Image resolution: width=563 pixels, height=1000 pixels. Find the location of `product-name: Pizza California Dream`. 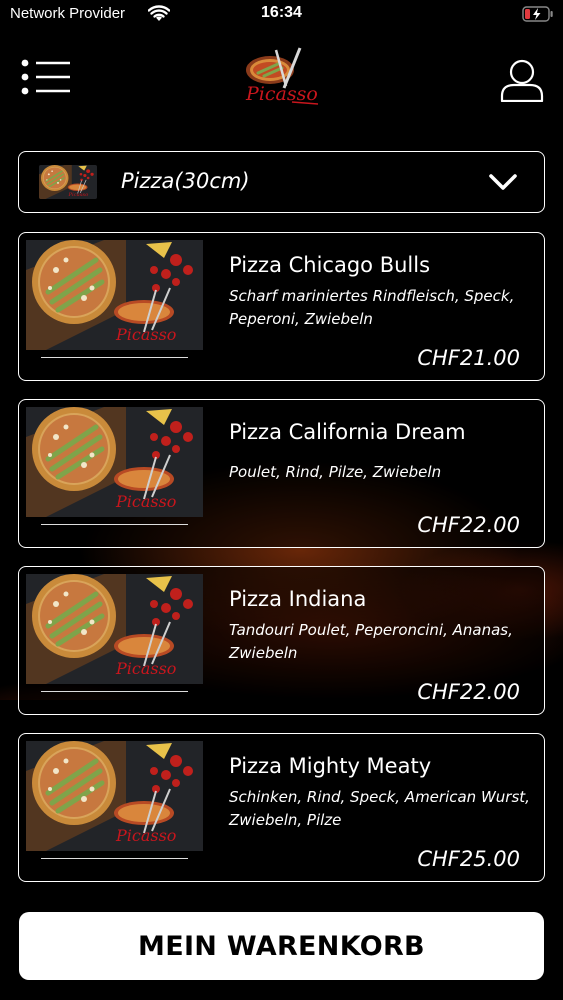

product-name: Pizza California Dream is located at coordinates (347, 432).